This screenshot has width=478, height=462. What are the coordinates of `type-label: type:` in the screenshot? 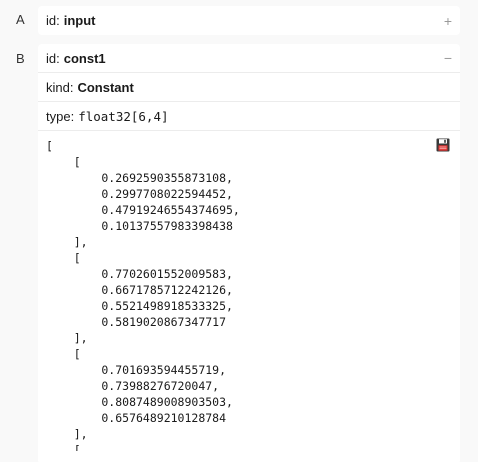 It's located at (60, 116).